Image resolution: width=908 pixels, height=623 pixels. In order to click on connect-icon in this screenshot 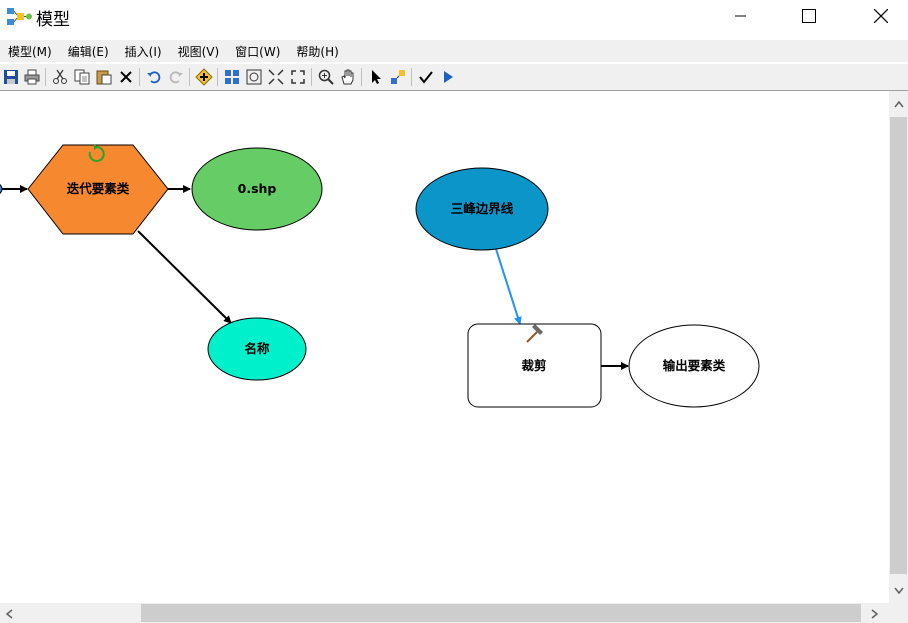, I will do `click(398, 77)`.